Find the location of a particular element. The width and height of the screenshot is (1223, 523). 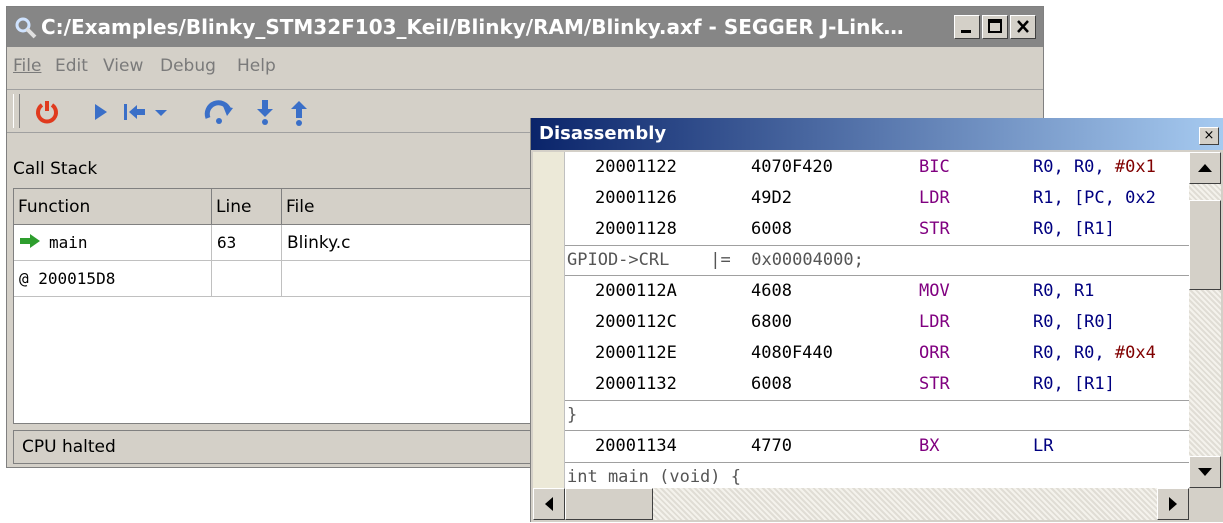

minimize-button is located at coordinates (967, 27).